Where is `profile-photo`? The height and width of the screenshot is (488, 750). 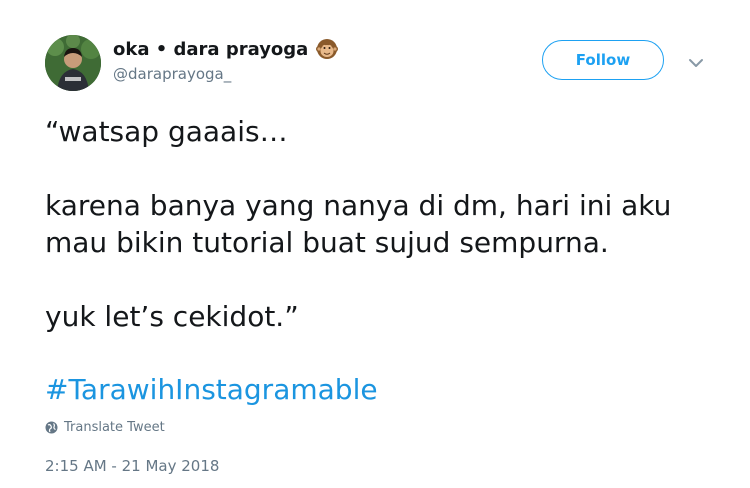 profile-photo is located at coordinates (73, 63).